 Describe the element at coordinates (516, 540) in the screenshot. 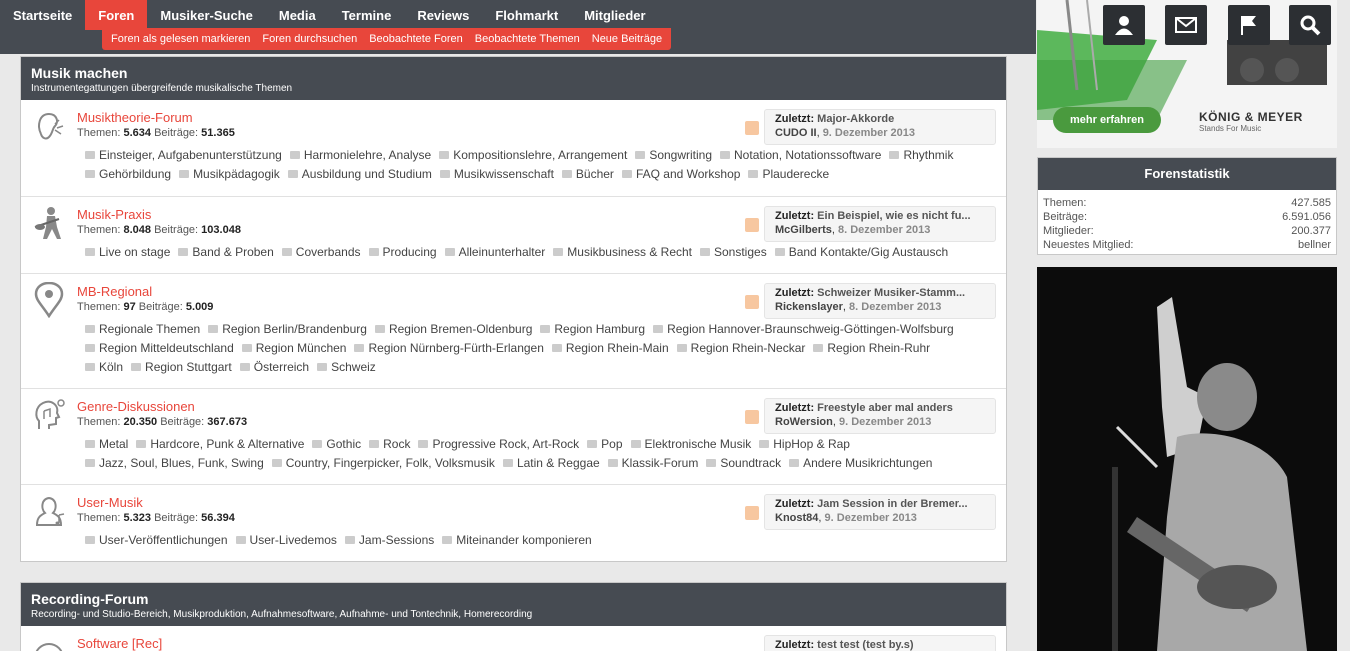

I see `subforum-link: Miteinander komponieren` at that location.